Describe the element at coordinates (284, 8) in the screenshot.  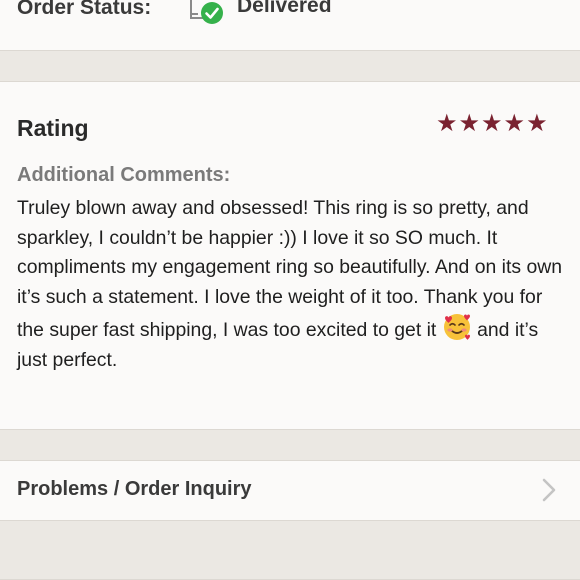
I see `order-status-value: Delivered` at that location.